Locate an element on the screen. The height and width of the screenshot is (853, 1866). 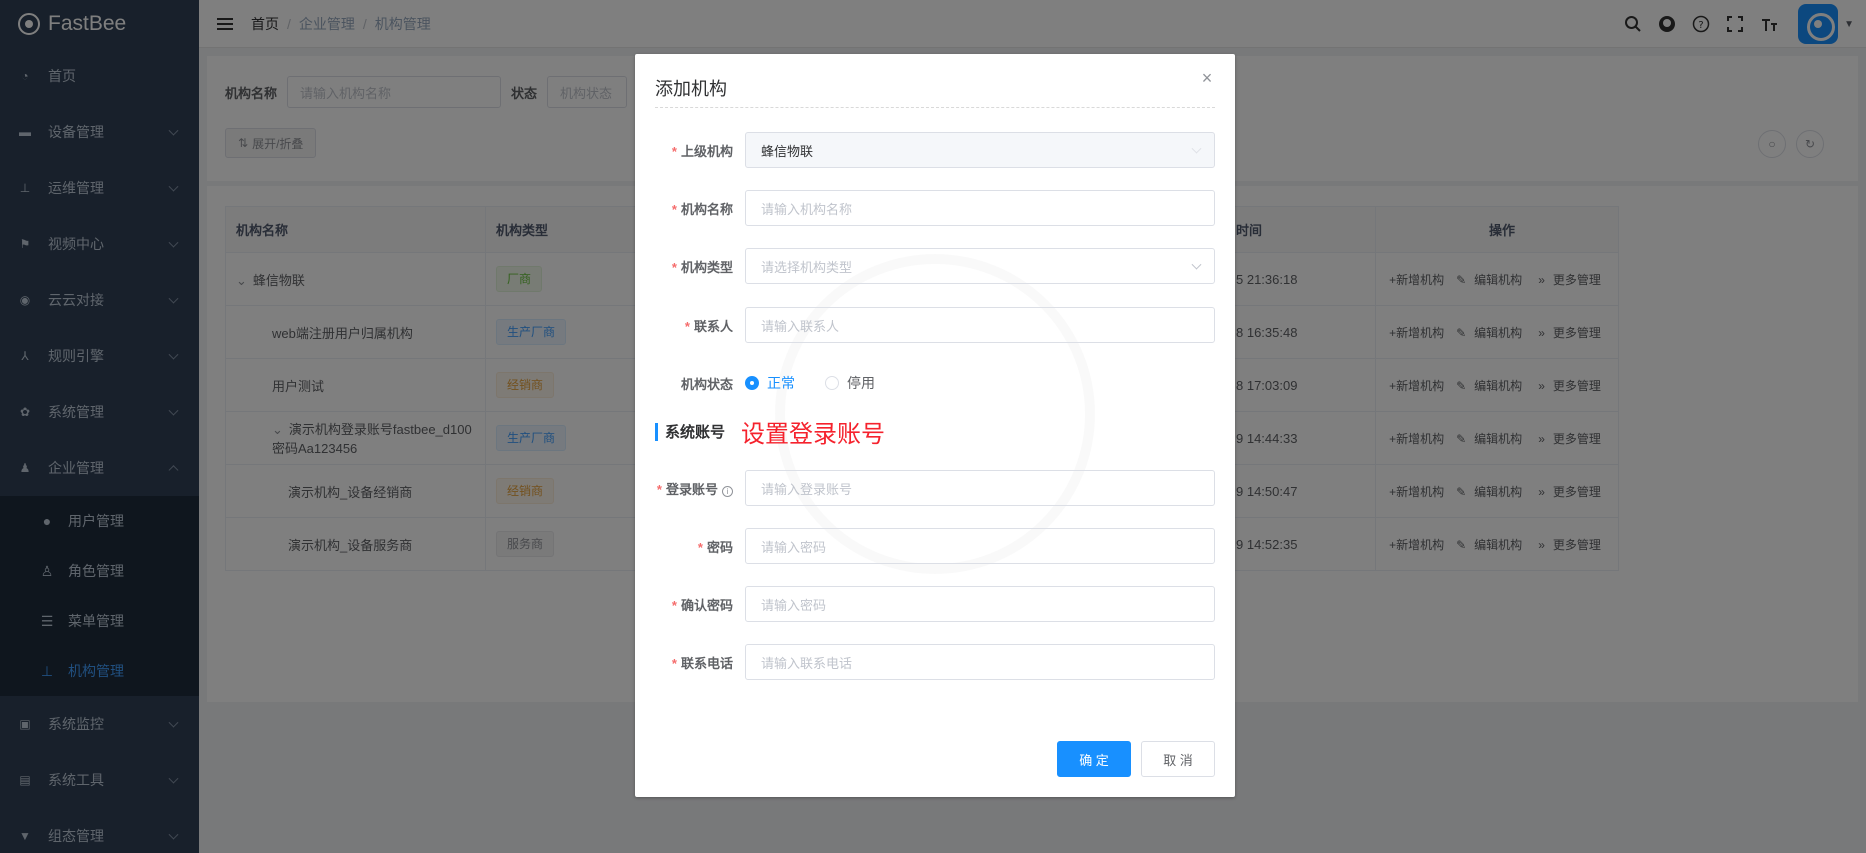
login-account-label: * 登录账号 i is located at coordinates (700, 488).